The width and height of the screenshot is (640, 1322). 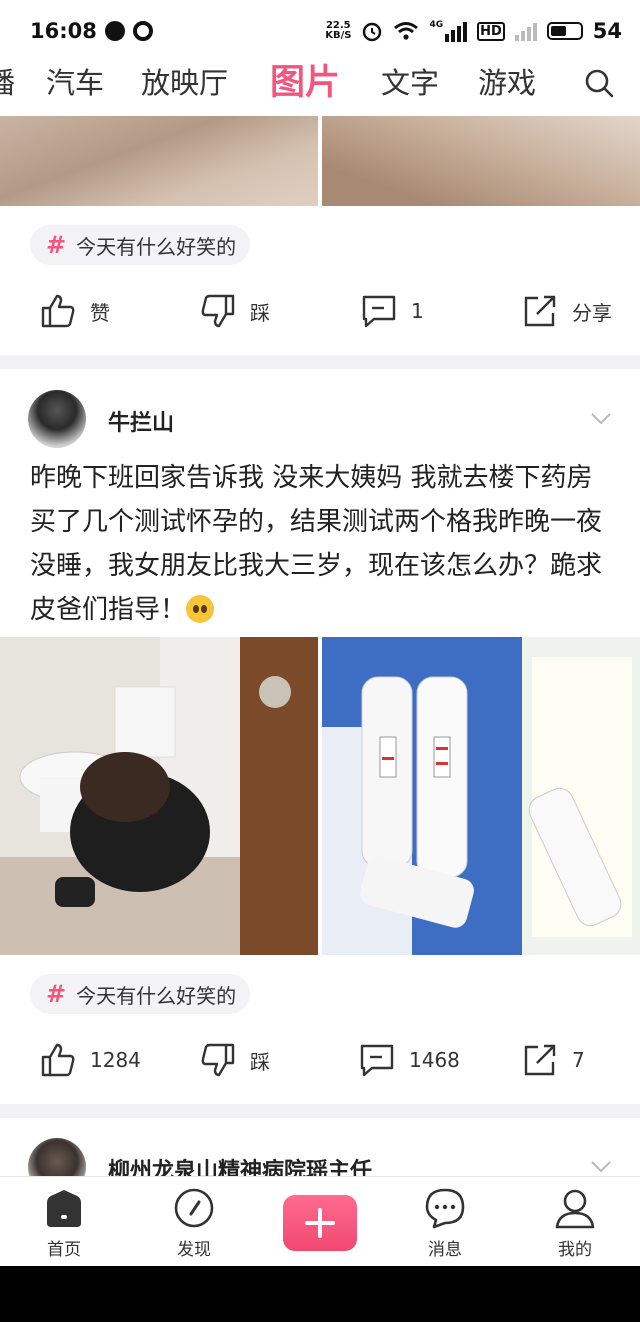 What do you see at coordinates (417, 311) in the screenshot?
I see `comment-count: 1` at bounding box center [417, 311].